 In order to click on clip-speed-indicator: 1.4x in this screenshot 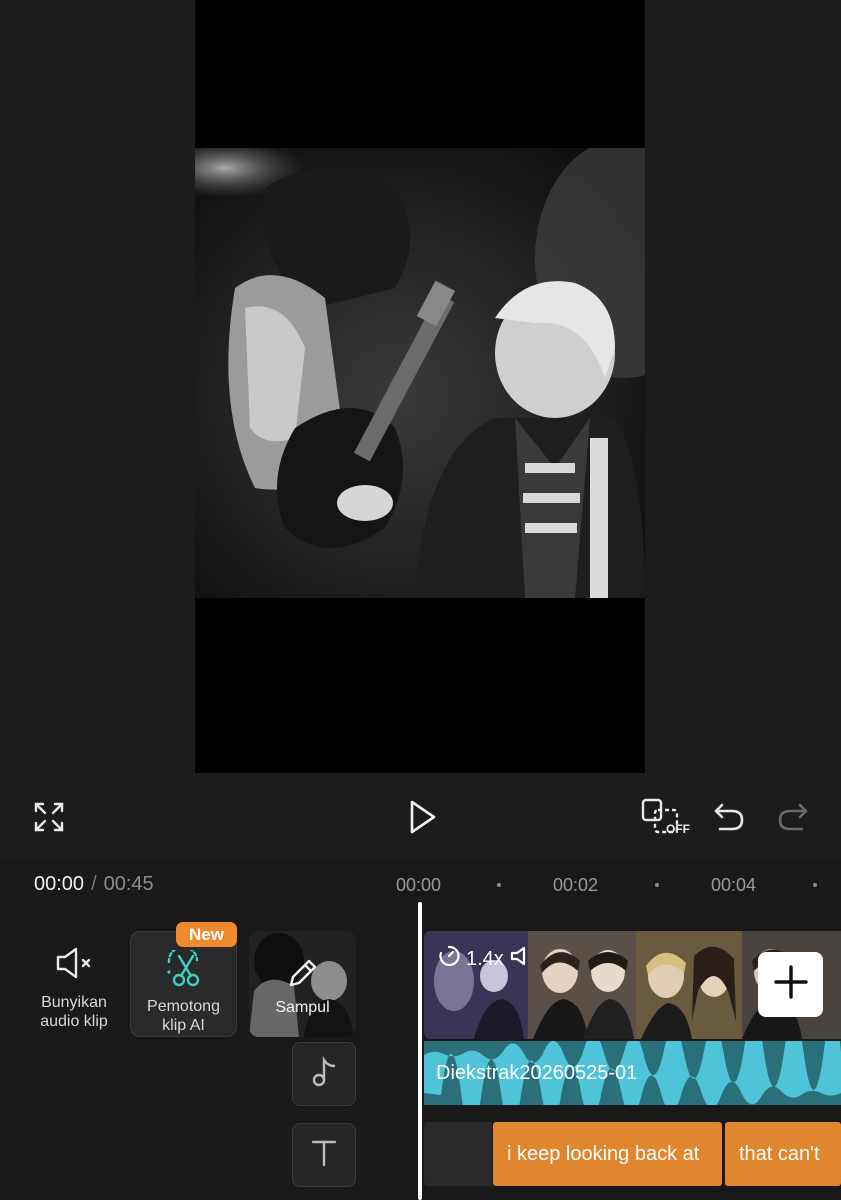, I will do `click(483, 959)`.